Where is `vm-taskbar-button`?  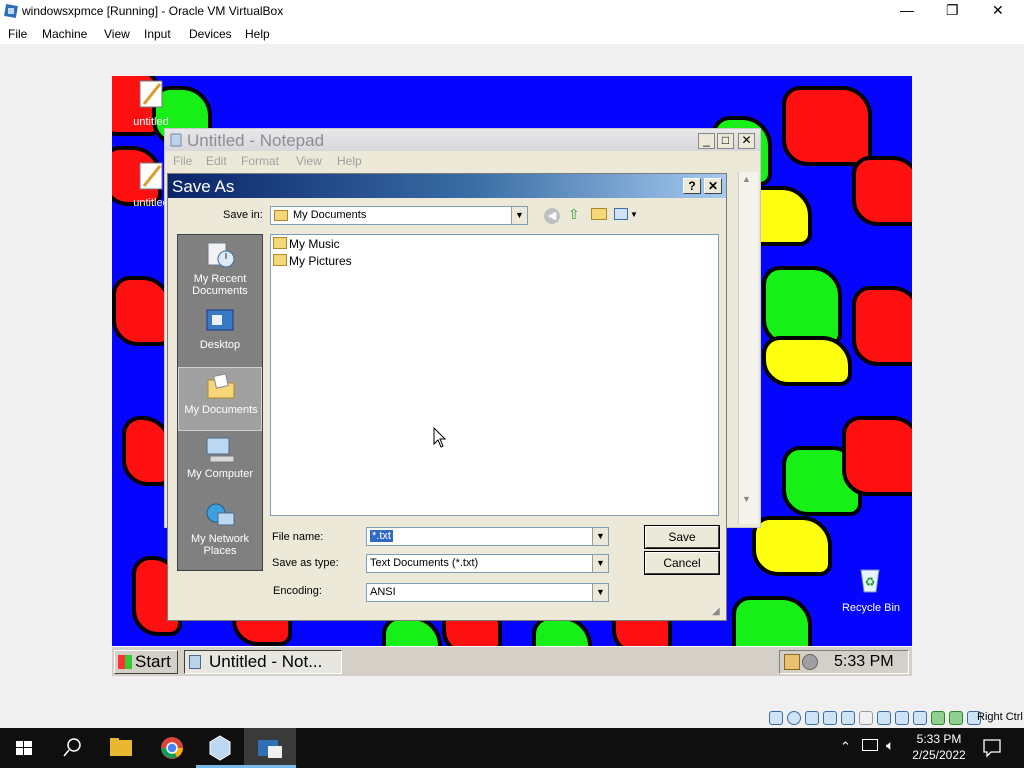
vm-taskbar-button is located at coordinates (270, 748).